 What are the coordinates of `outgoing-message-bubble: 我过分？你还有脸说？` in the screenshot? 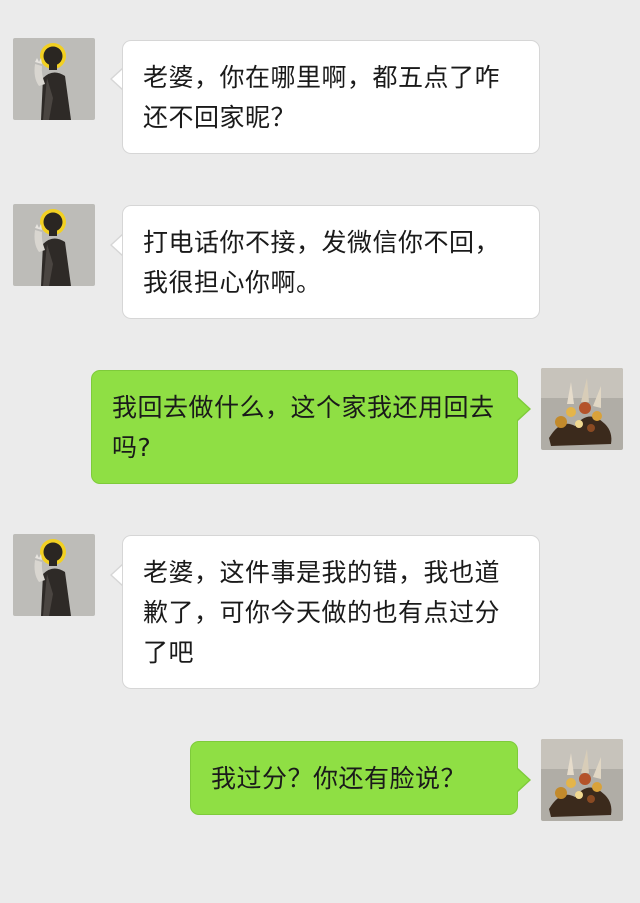 It's located at (354, 778).